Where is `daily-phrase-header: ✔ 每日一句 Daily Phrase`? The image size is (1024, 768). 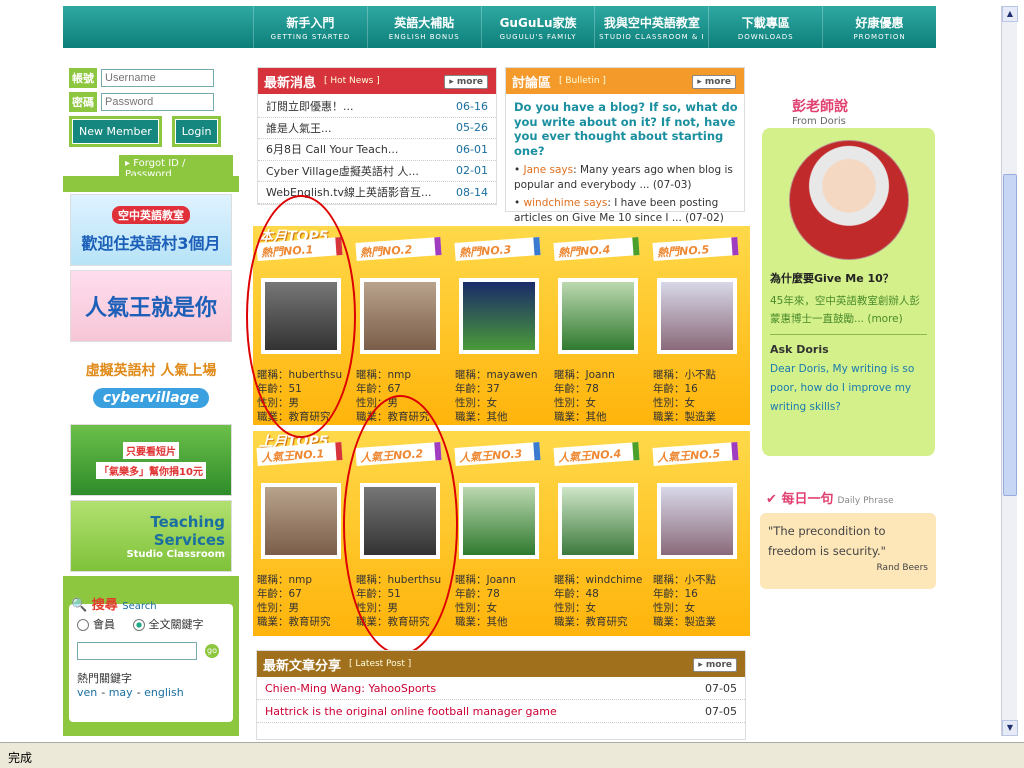 daily-phrase-header: ✔ 每日一句 Daily Phrase is located at coordinates (830, 497).